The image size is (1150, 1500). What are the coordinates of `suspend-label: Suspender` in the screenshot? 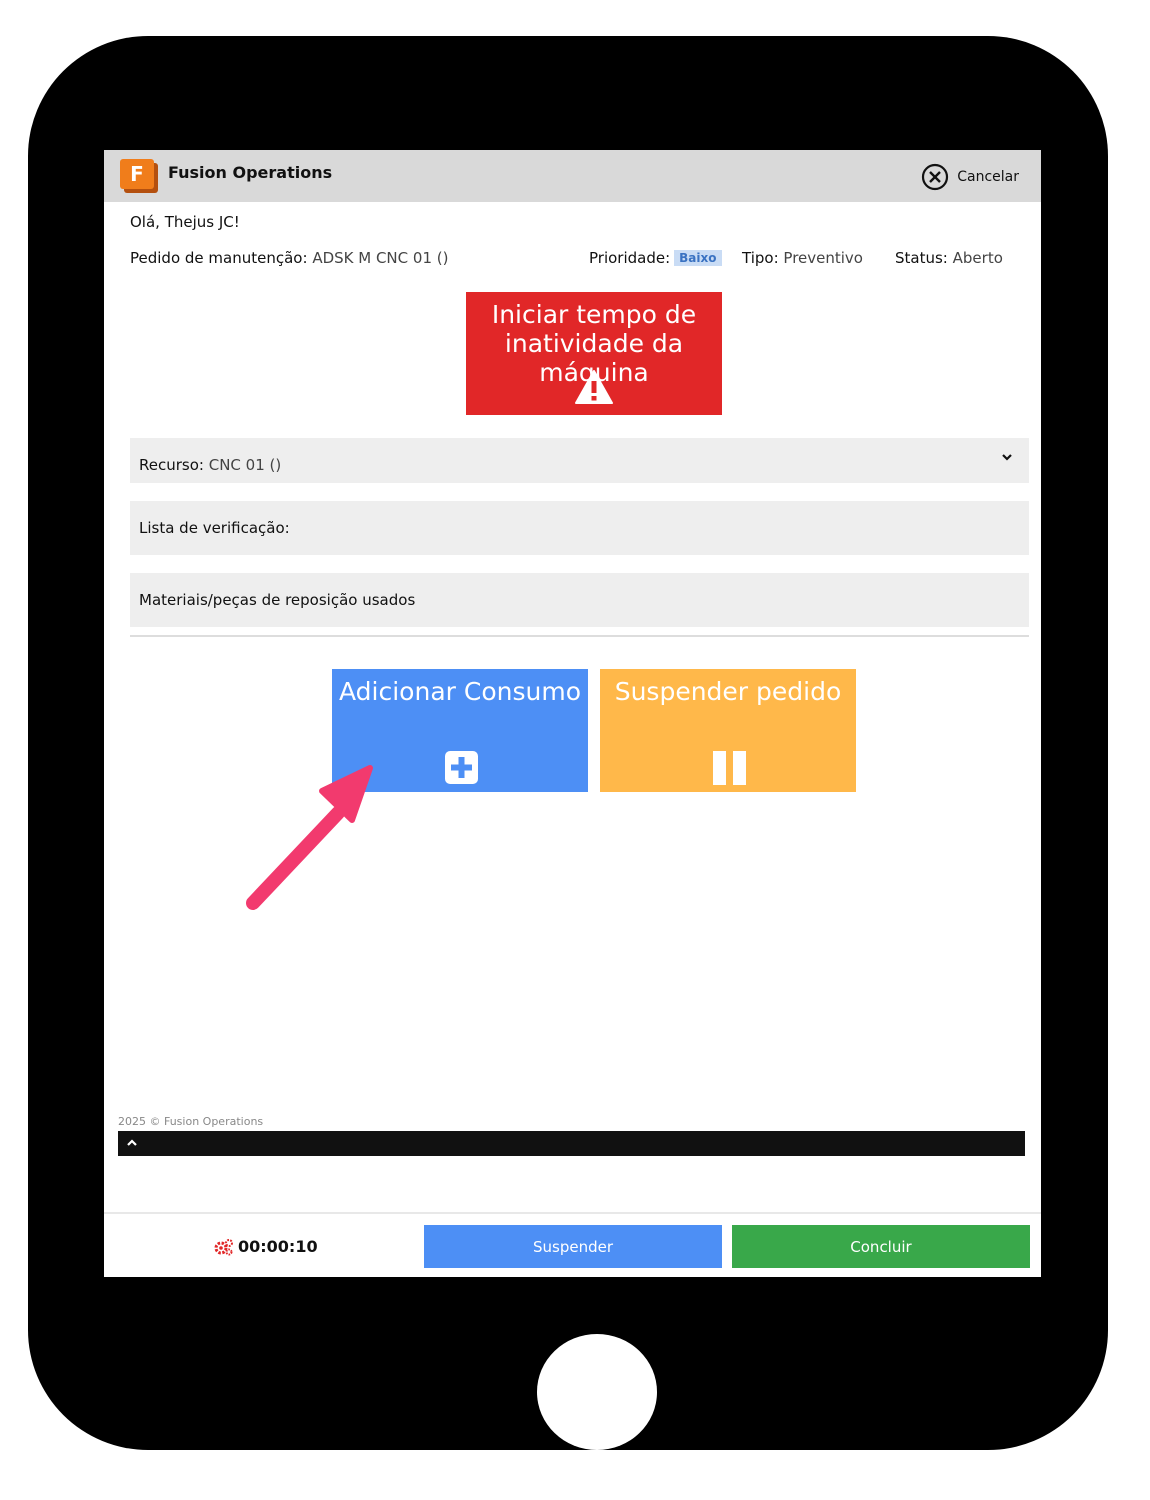 It's located at (573, 1246).